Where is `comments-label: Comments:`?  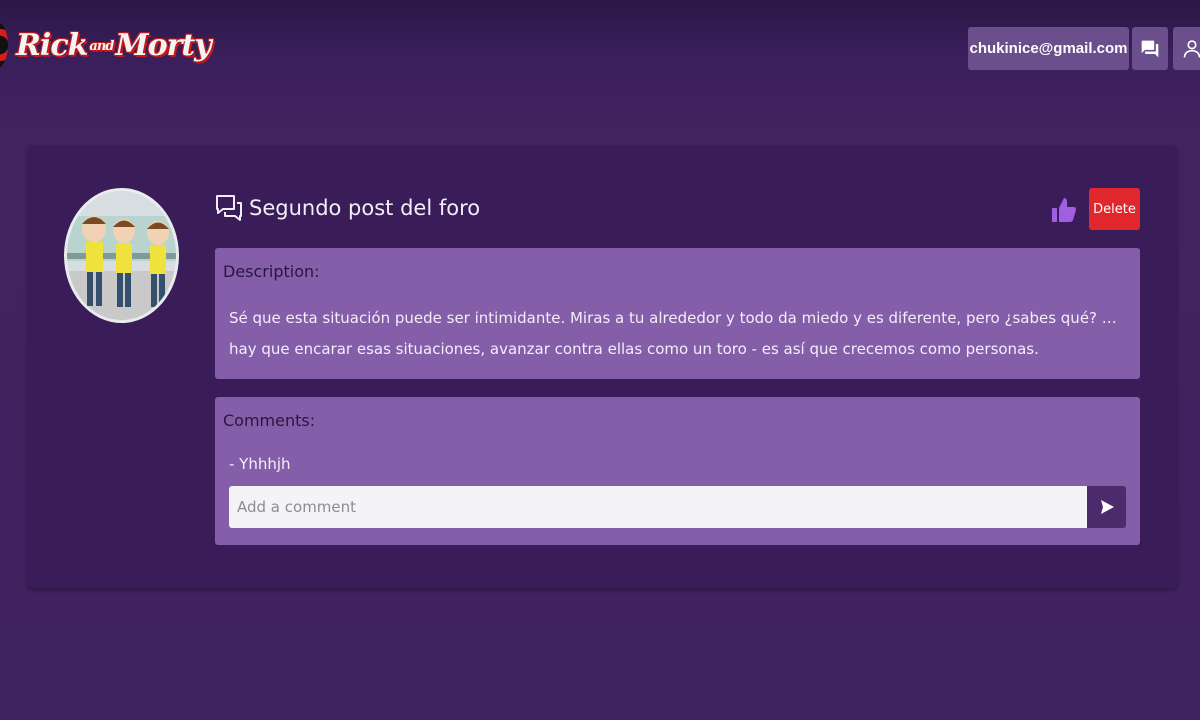
comments-label: Comments: is located at coordinates (269, 420).